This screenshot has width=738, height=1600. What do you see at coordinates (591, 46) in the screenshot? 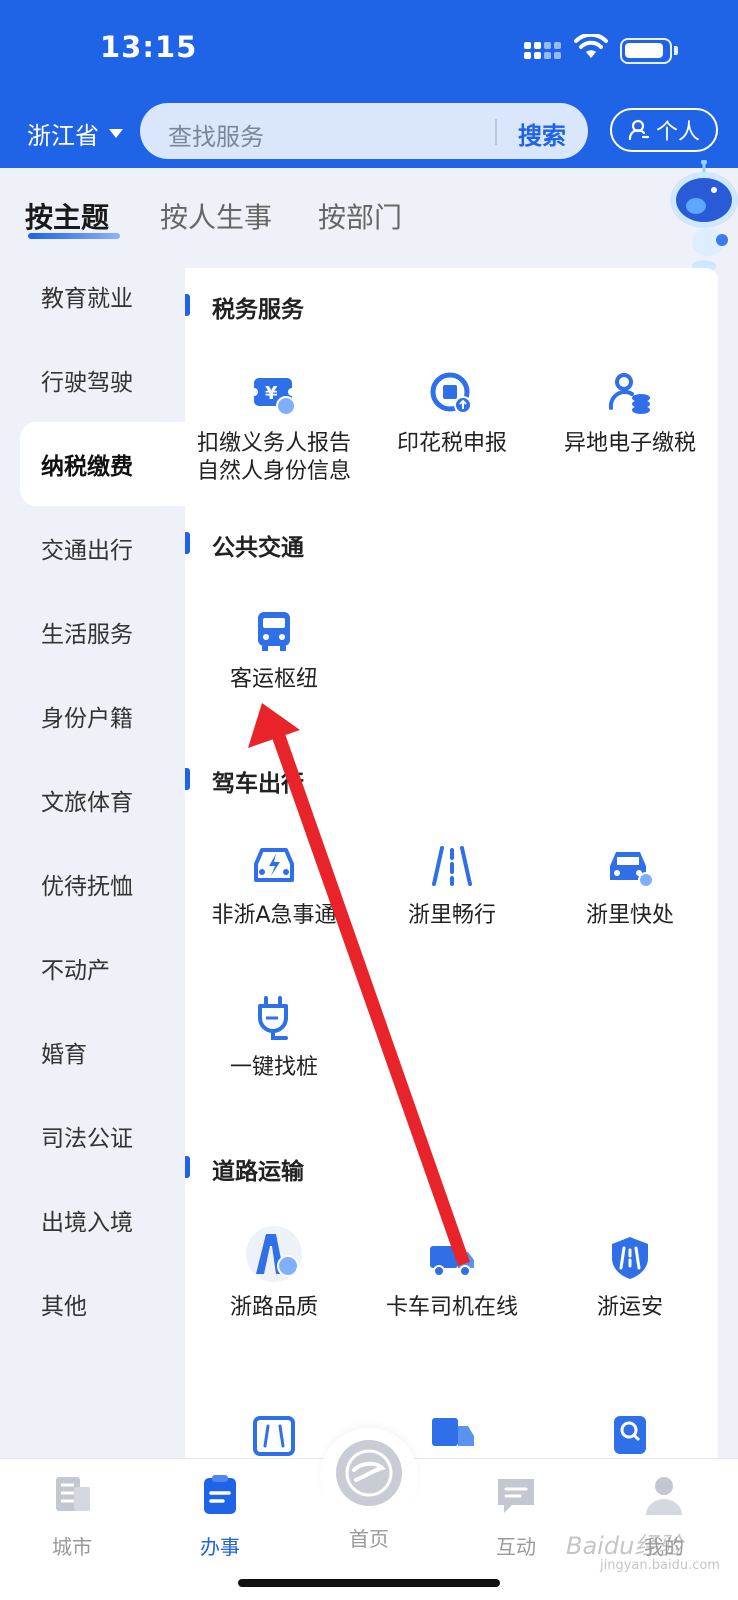
I see `wifi-icon` at bounding box center [591, 46].